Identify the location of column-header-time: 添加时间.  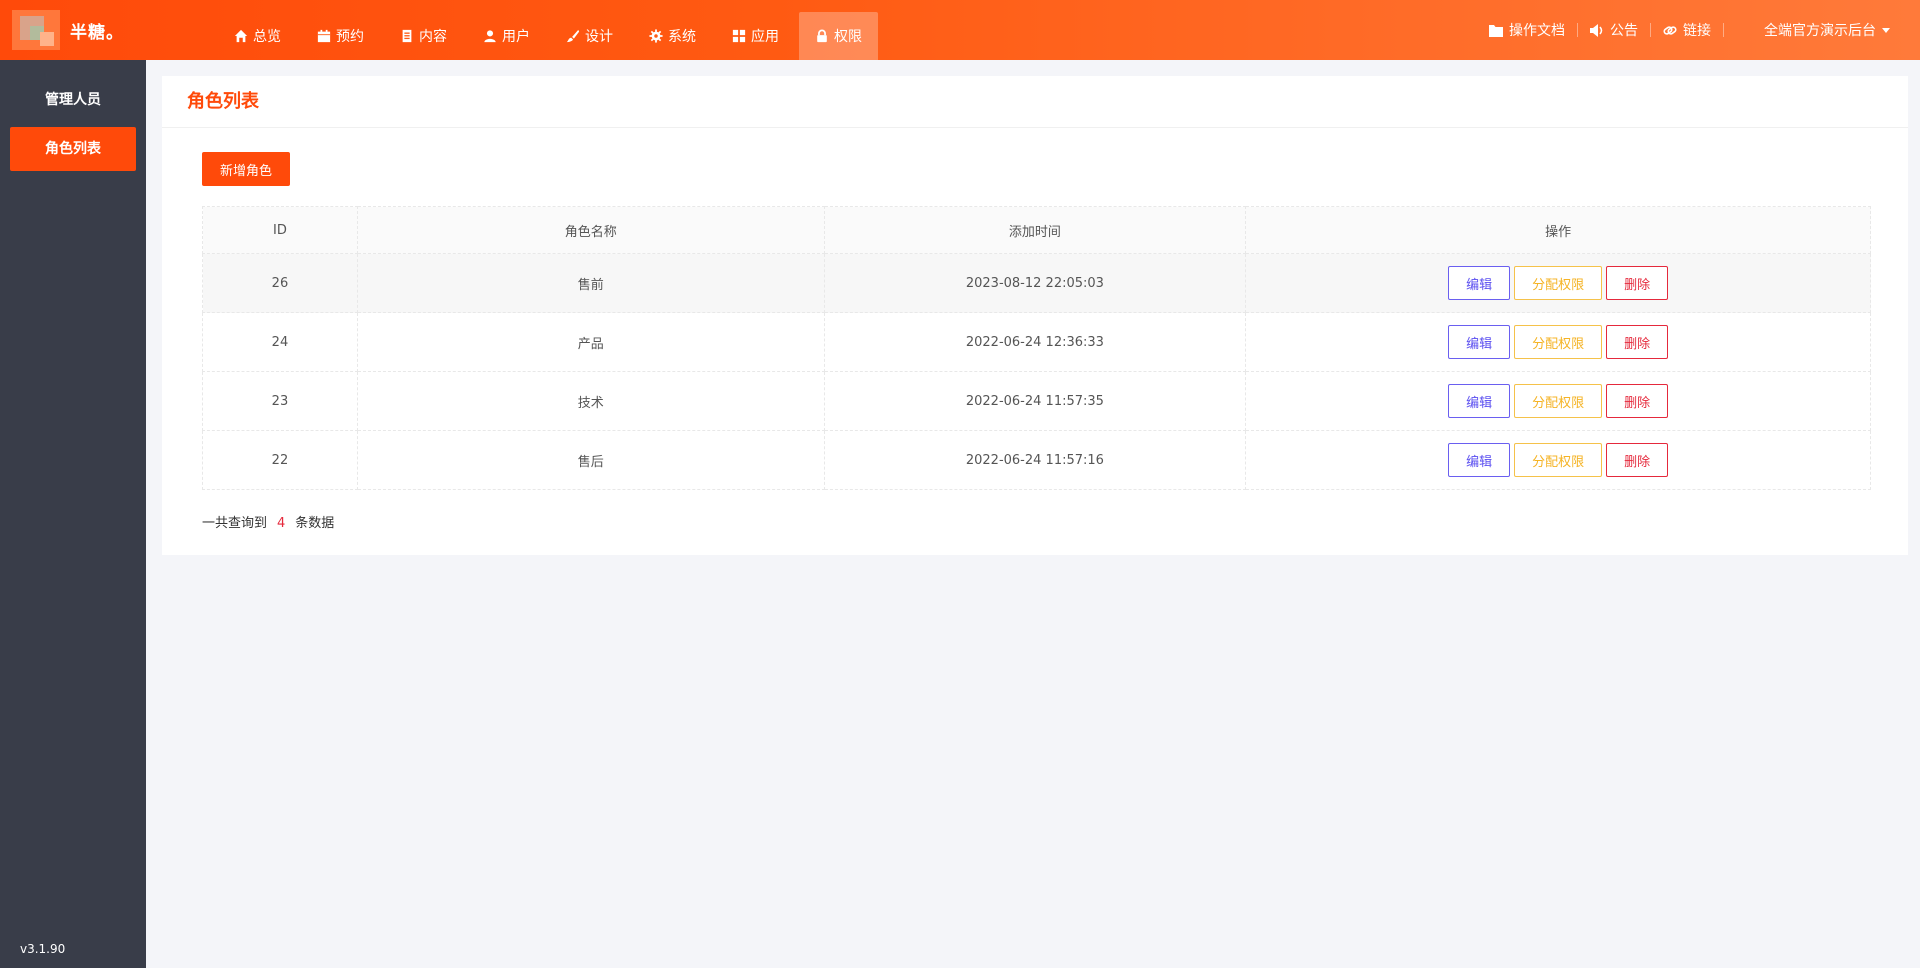
(1035, 230).